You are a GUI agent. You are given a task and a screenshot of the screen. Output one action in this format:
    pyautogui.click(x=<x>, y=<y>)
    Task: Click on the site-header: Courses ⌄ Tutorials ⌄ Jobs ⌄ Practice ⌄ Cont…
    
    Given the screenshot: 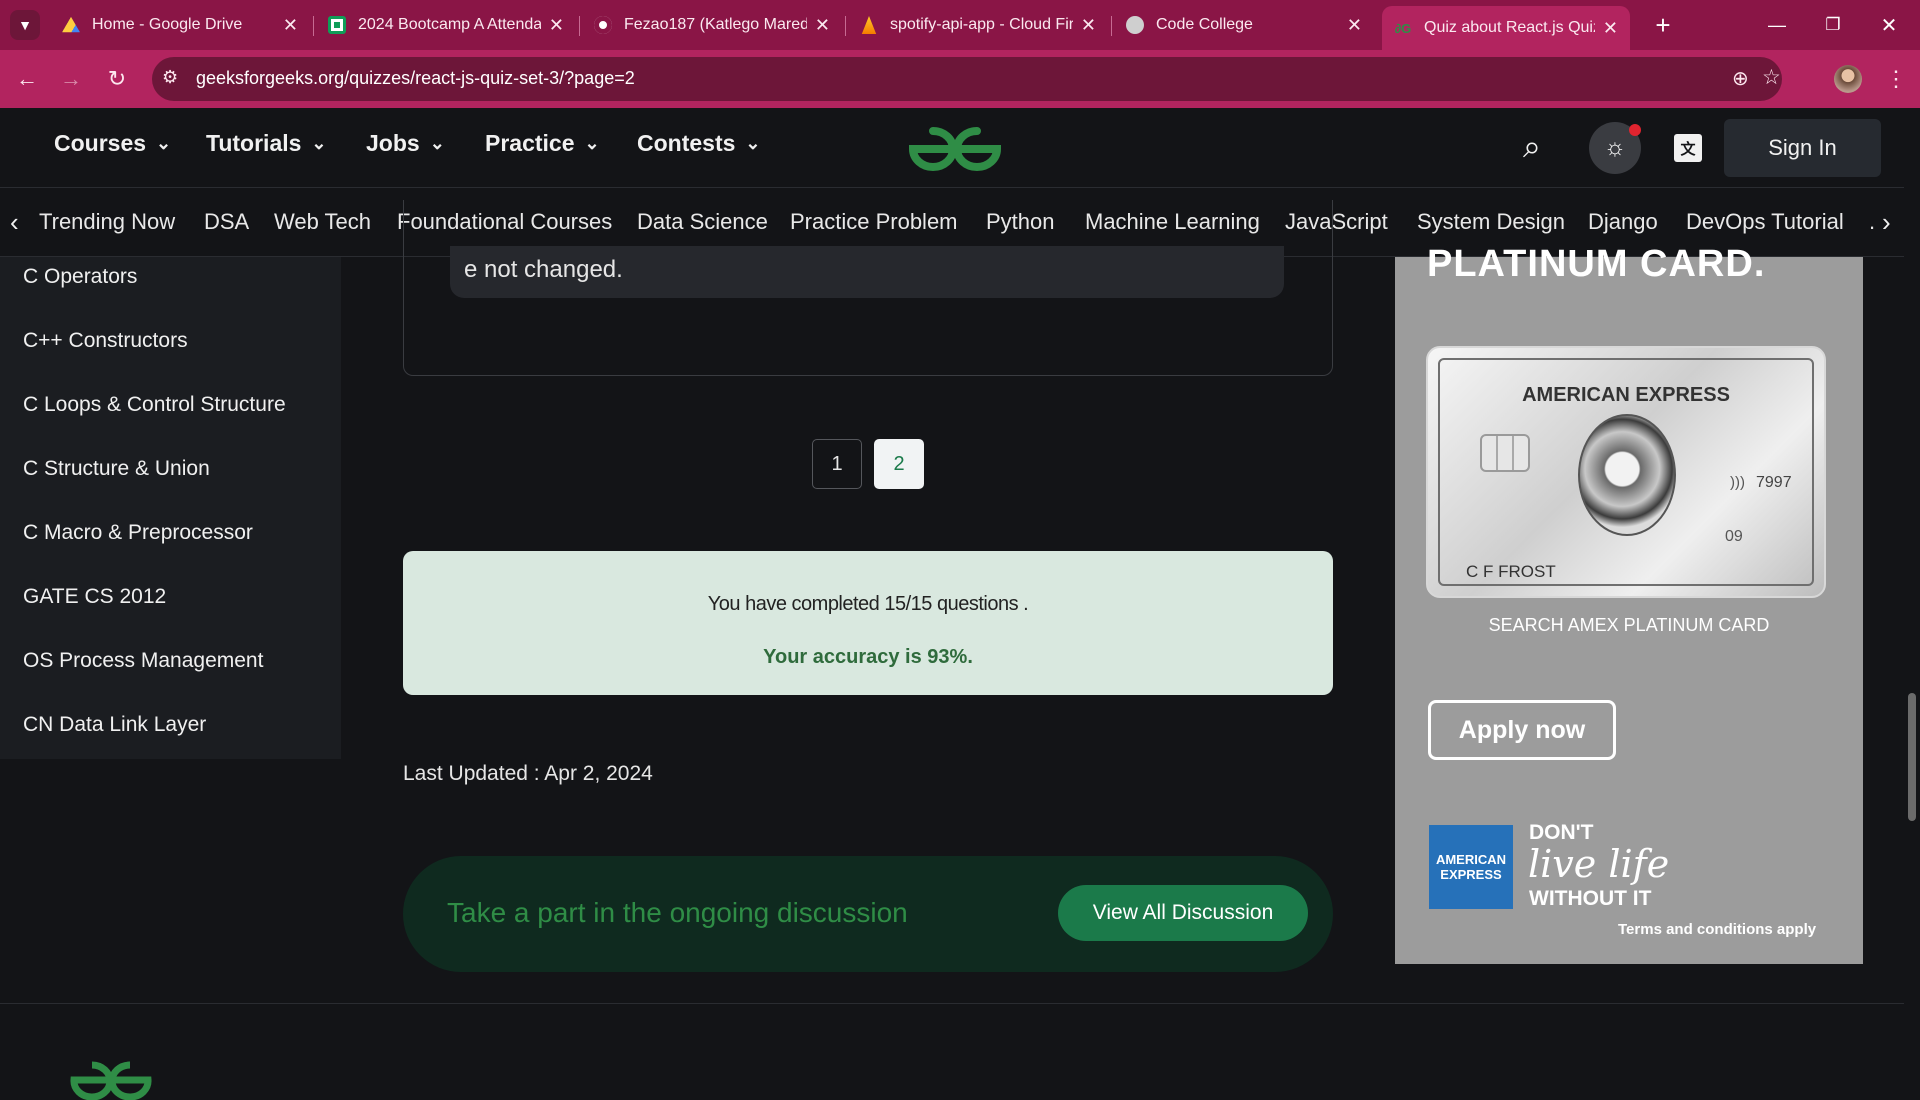 What is the action you would take?
    pyautogui.click(x=952, y=148)
    